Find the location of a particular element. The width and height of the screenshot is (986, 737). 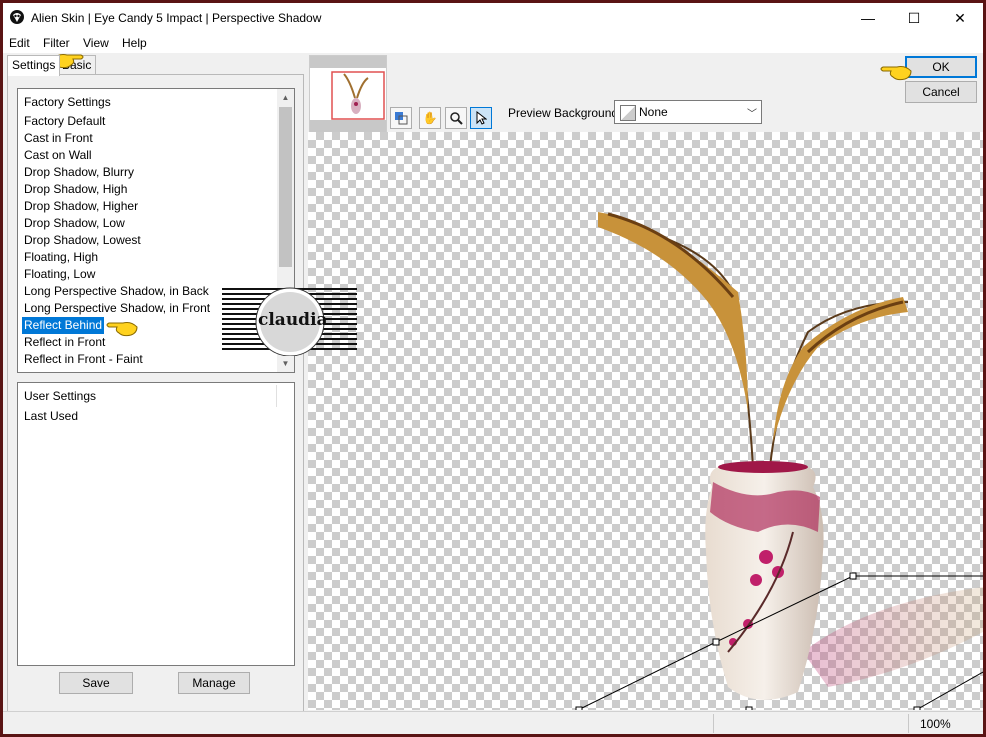

user-settings-header: User Settings is located at coordinates (60, 396).